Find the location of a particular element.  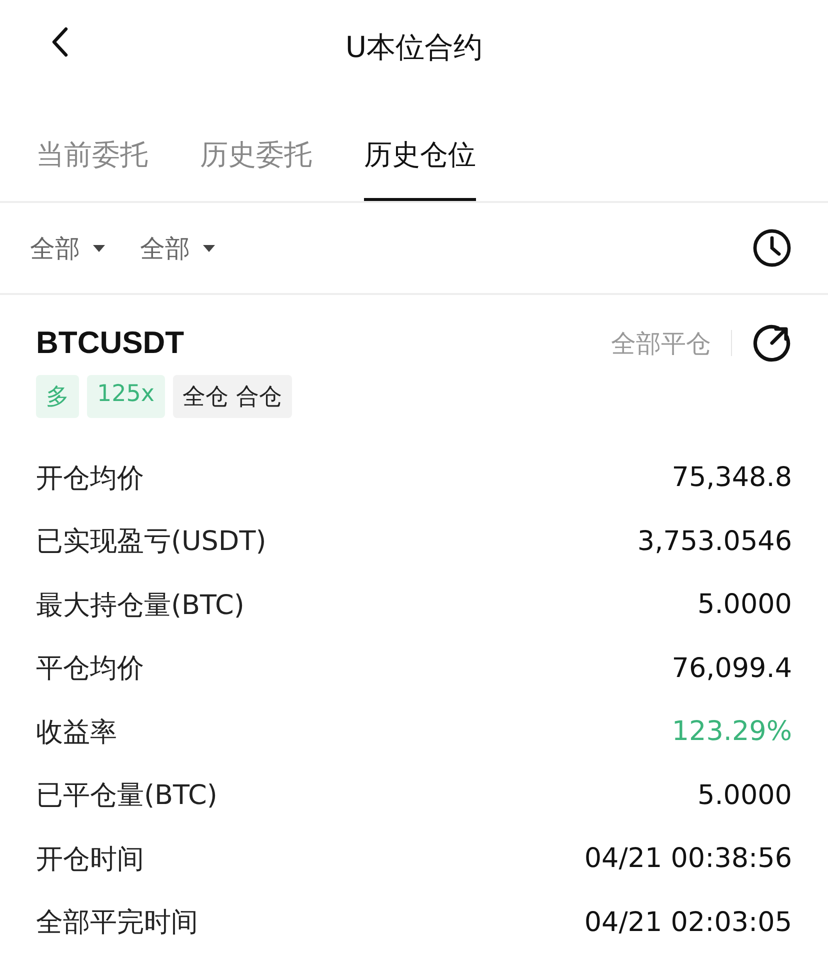

back-icon is located at coordinates (60, 42).